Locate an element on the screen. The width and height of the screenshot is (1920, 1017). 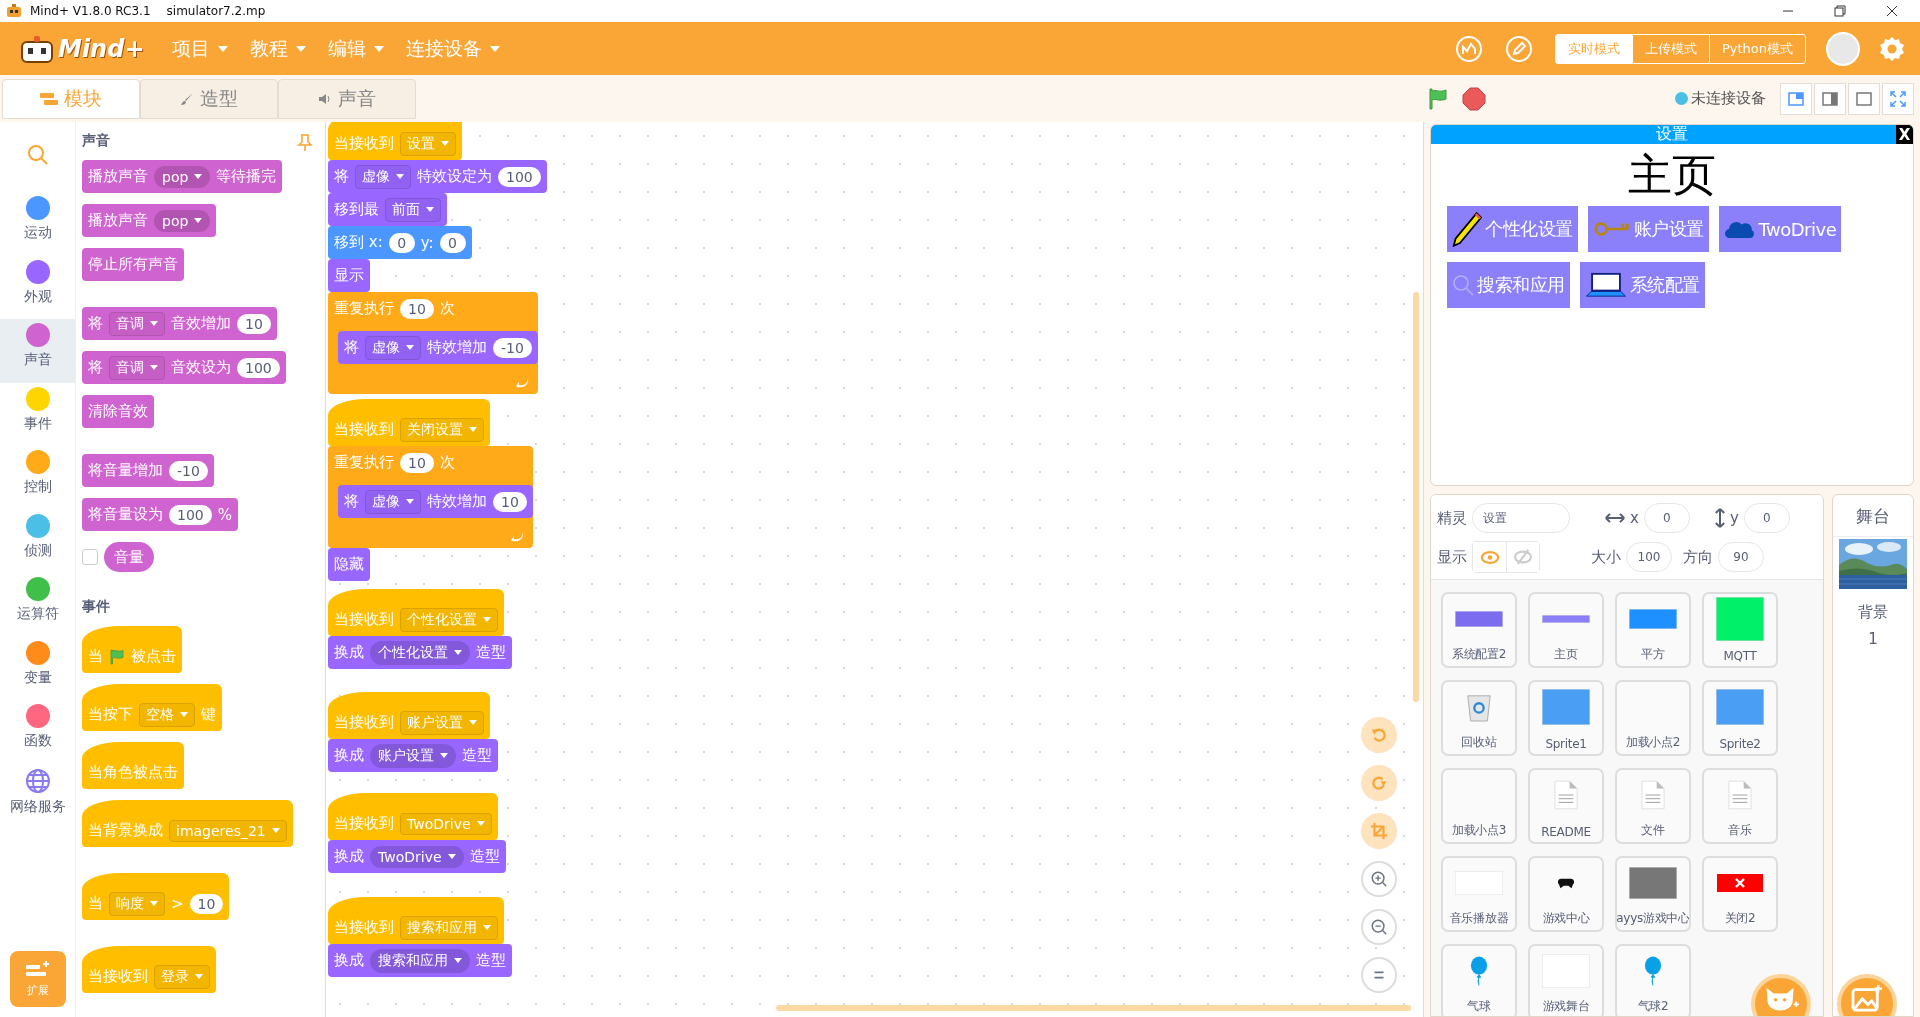
sprite-tile: 加载小点2 is located at coordinates (1653, 718).